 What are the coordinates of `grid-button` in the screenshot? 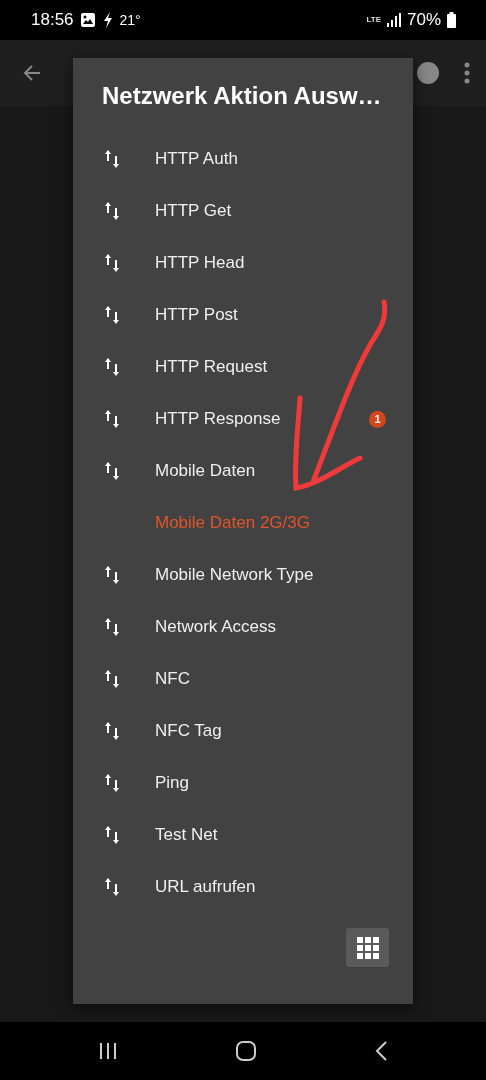 It's located at (367, 947).